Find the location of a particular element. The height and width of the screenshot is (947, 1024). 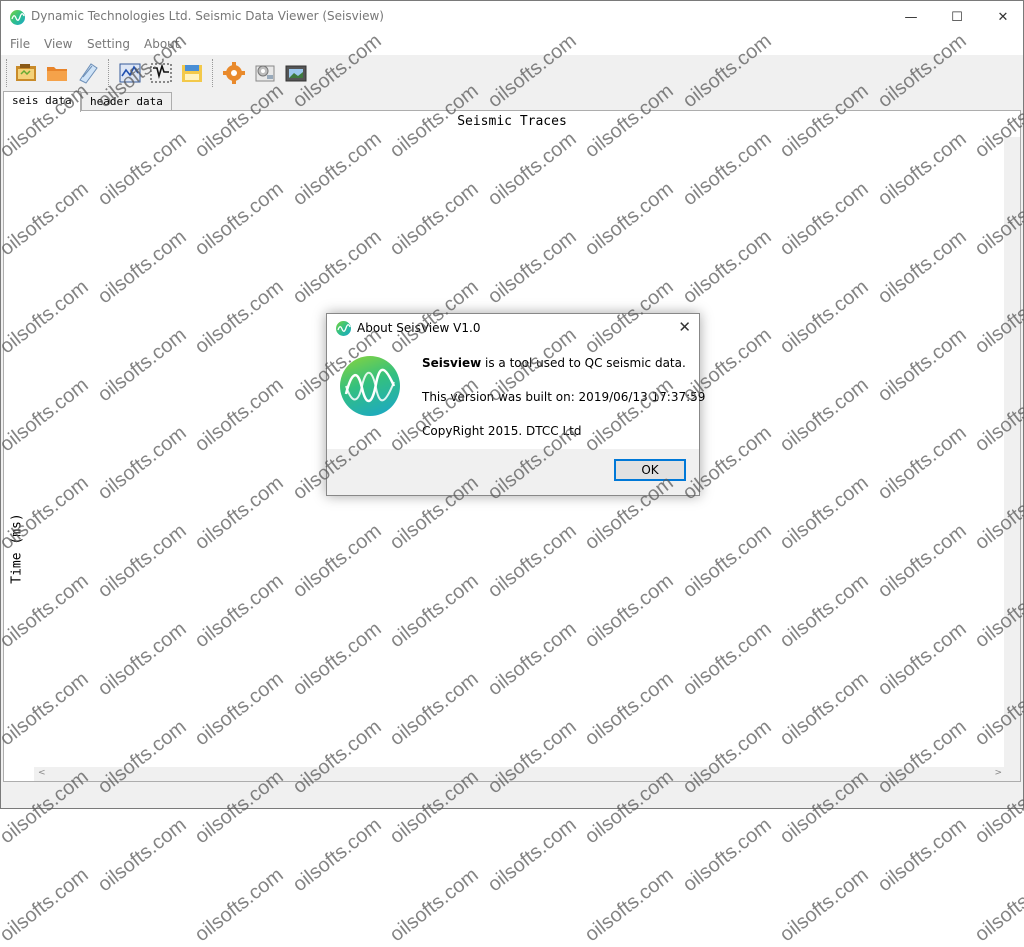

scroll-down-arrow-icon: ⌄ is located at coordinates (1011, 222).